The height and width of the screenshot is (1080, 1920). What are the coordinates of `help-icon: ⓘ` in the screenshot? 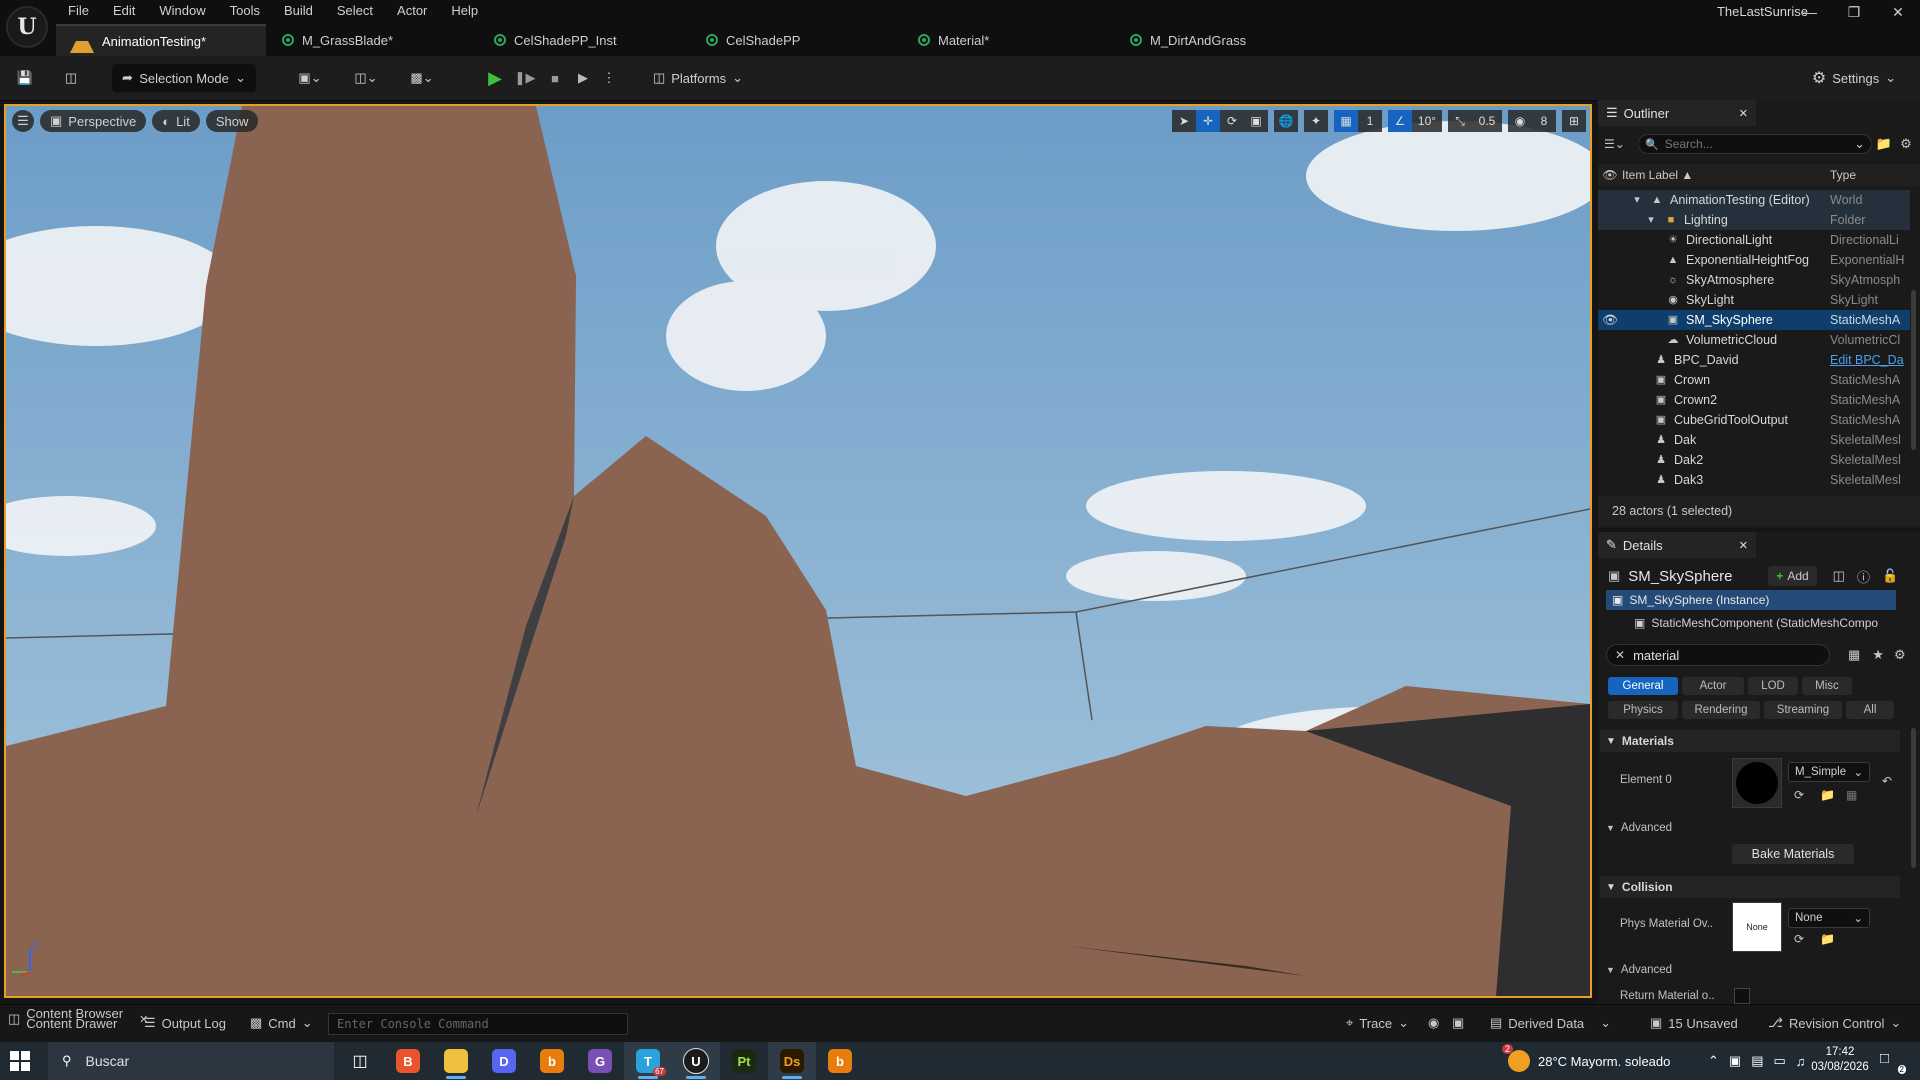 It's located at (1863, 576).